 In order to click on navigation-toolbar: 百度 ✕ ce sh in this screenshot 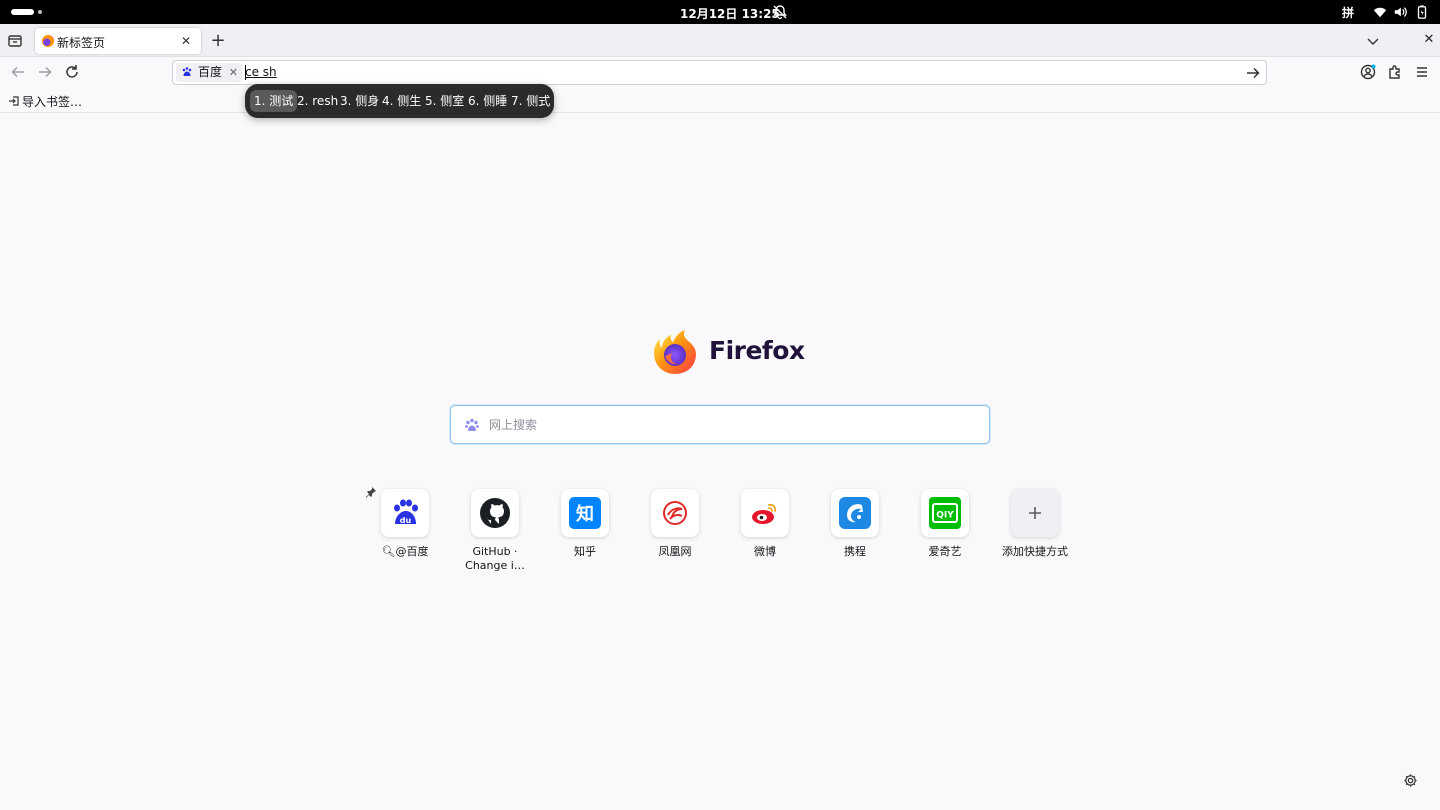, I will do `click(720, 72)`.